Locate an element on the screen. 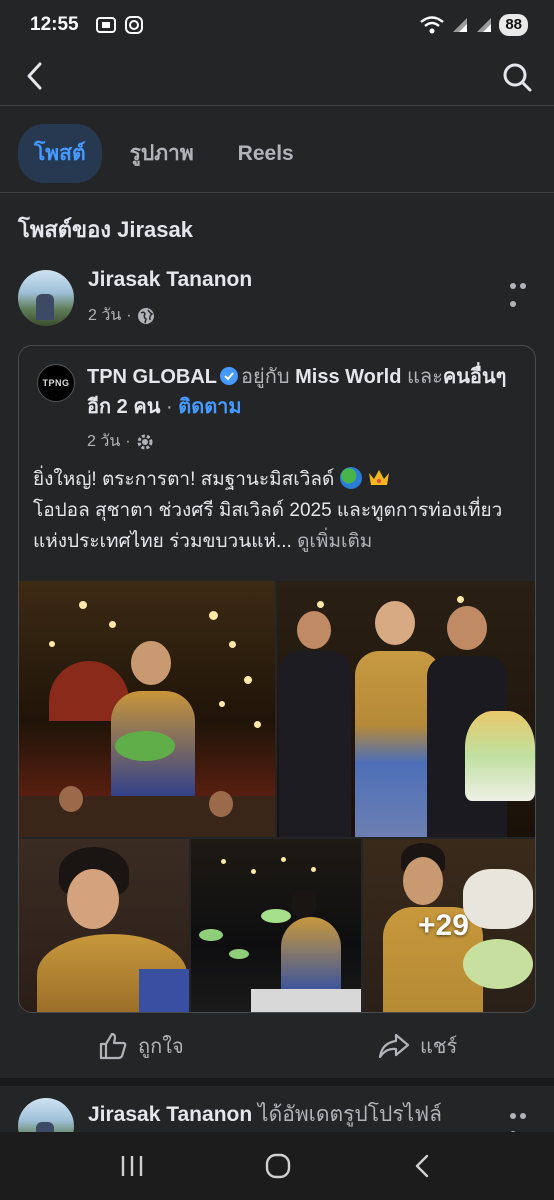 The width and height of the screenshot is (554, 1200). home-icon is located at coordinates (278, 1166).